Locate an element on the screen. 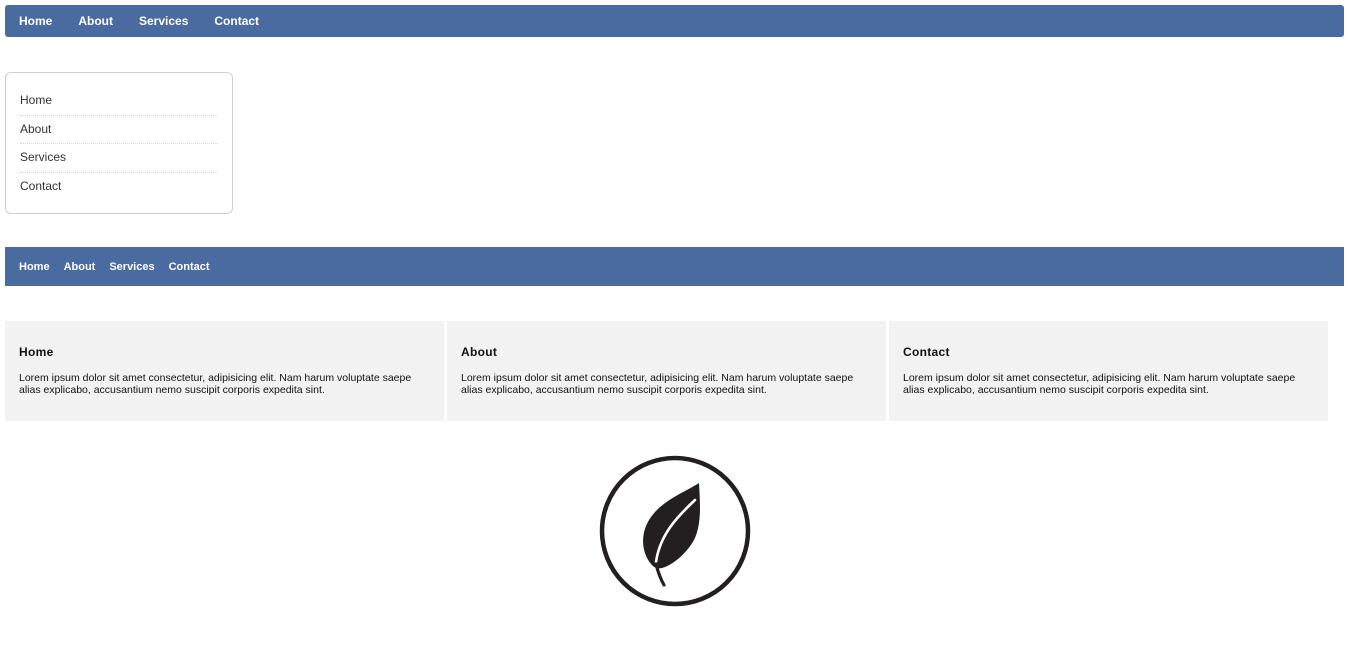  side-menu-contact-link: Contact is located at coordinates (119, 187).